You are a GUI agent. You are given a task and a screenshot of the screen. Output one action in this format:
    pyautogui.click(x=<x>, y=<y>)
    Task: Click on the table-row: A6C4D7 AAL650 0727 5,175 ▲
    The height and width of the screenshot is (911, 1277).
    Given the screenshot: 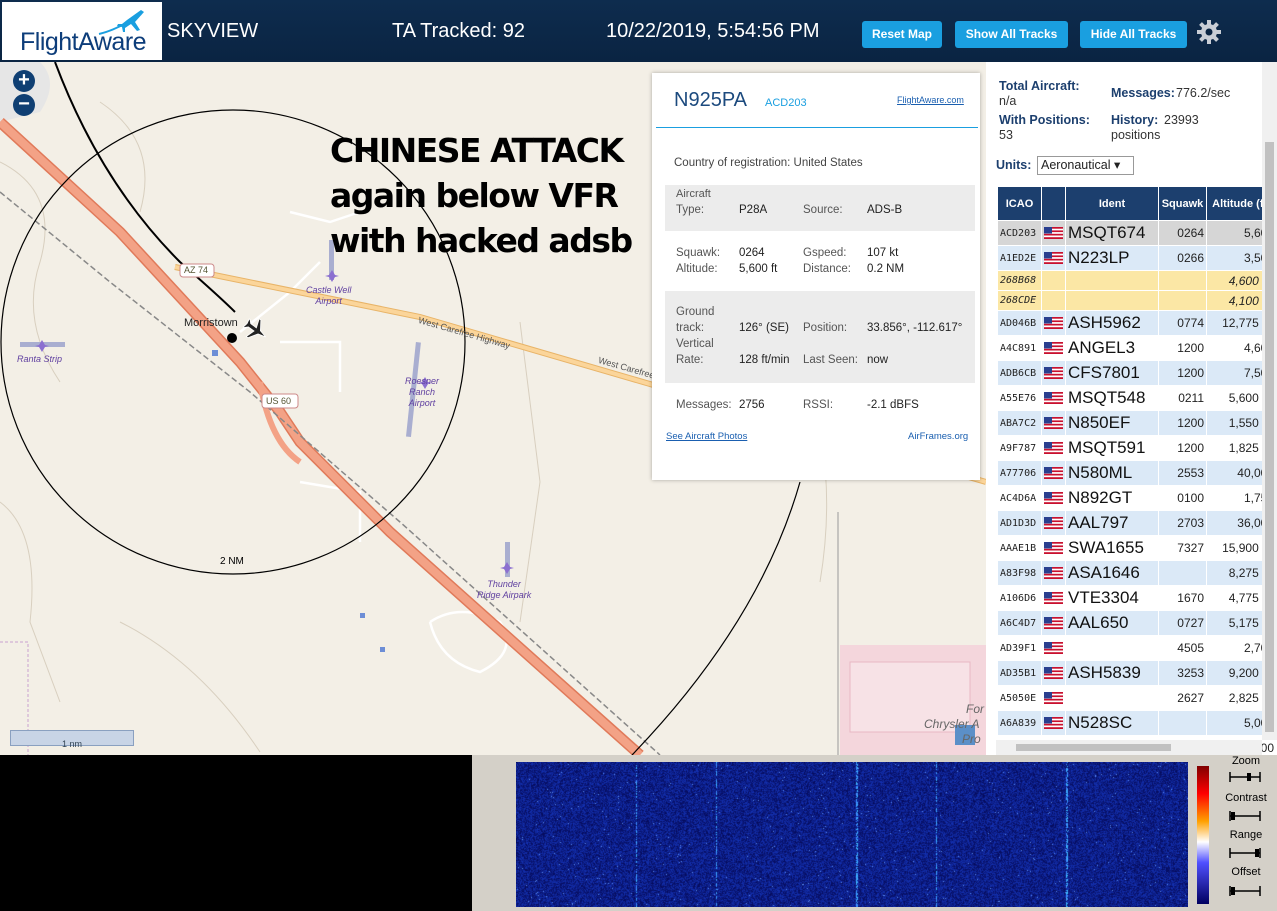 What is the action you would take?
    pyautogui.click(x=1137, y=623)
    